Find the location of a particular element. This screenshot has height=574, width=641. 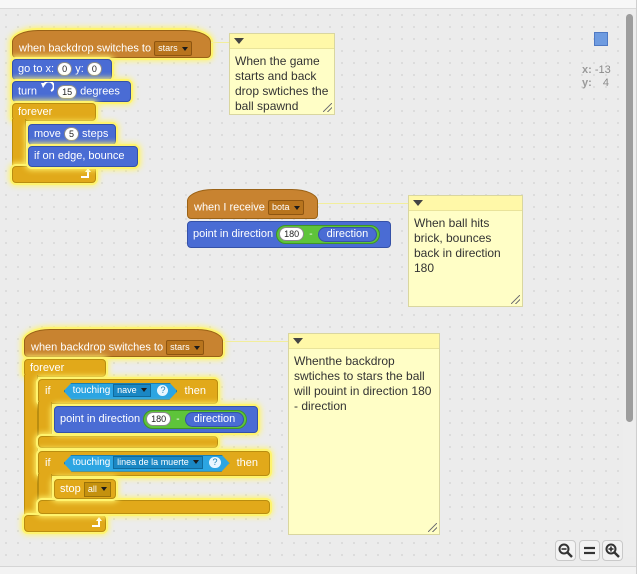

zoom-reset-icon is located at coordinates (589, 550).